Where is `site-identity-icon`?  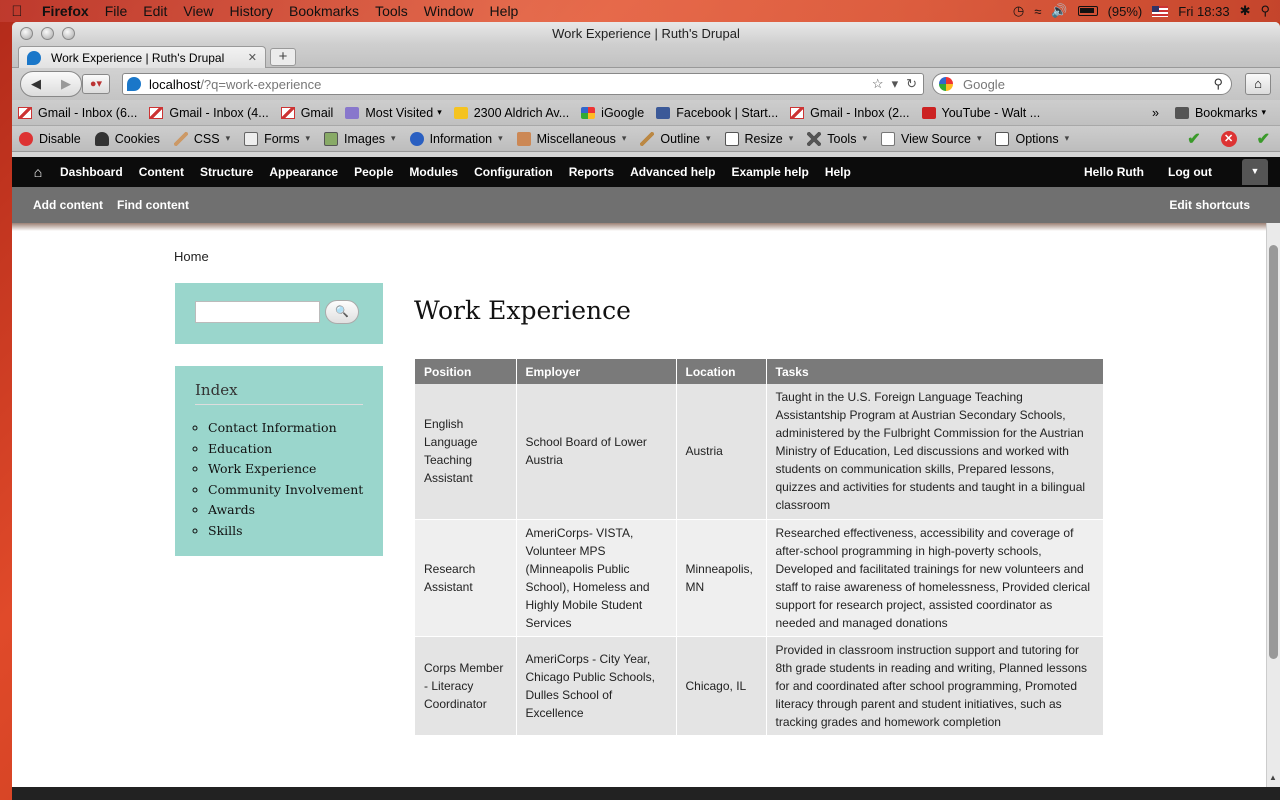 site-identity-icon is located at coordinates (134, 84).